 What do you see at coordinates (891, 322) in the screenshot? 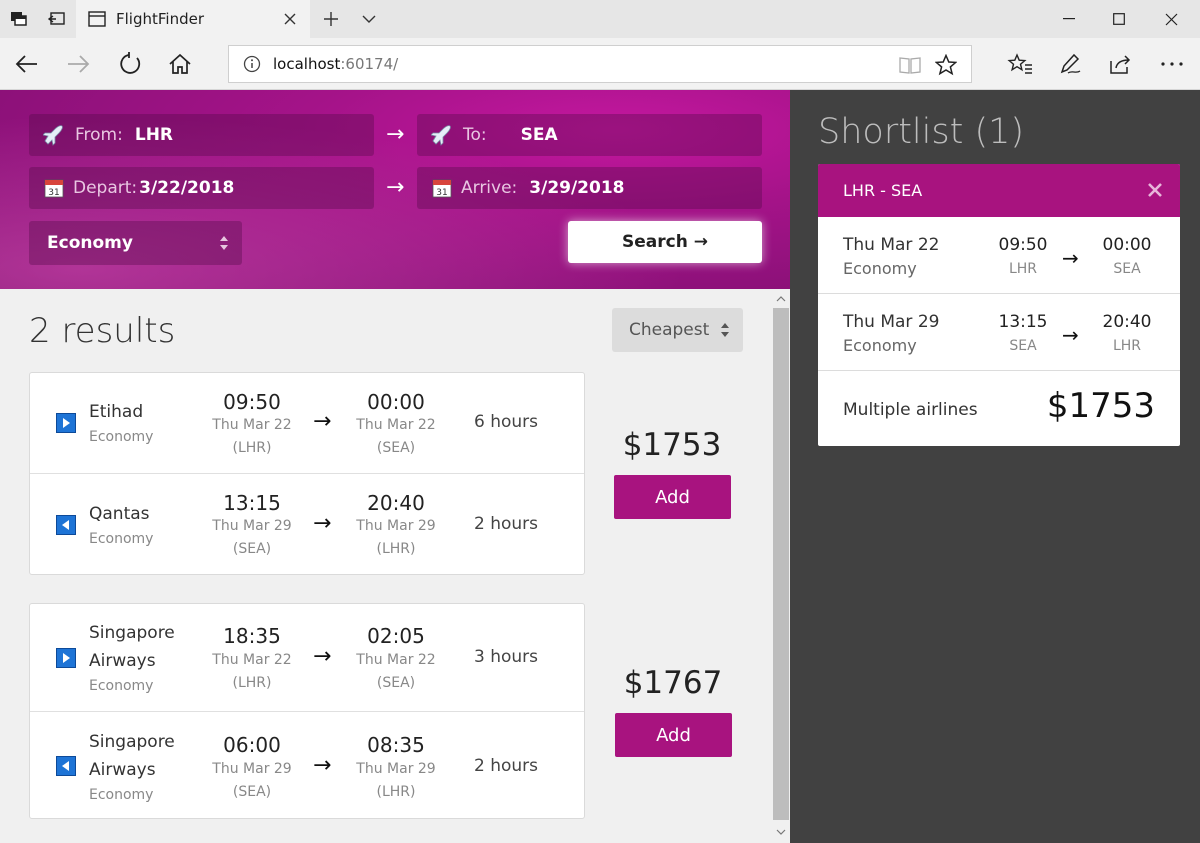
I see `leg-date: Thu Mar 29` at bounding box center [891, 322].